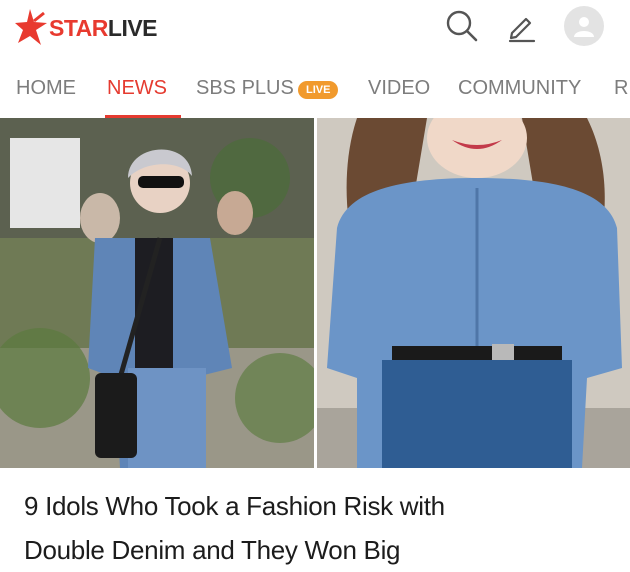  Describe the element at coordinates (318, 90) in the screenshot. I see `live-badge: LIVE` at that location.